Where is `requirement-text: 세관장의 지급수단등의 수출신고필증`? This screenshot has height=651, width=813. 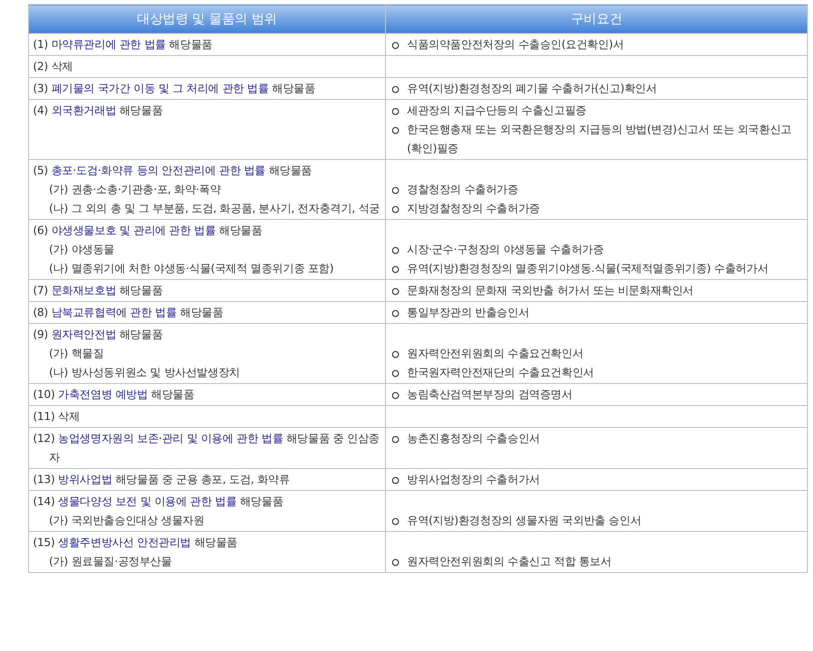 requirement-text: 세관장의 지급수단등의 수출신고필증 is located at coordinates (497, 111).